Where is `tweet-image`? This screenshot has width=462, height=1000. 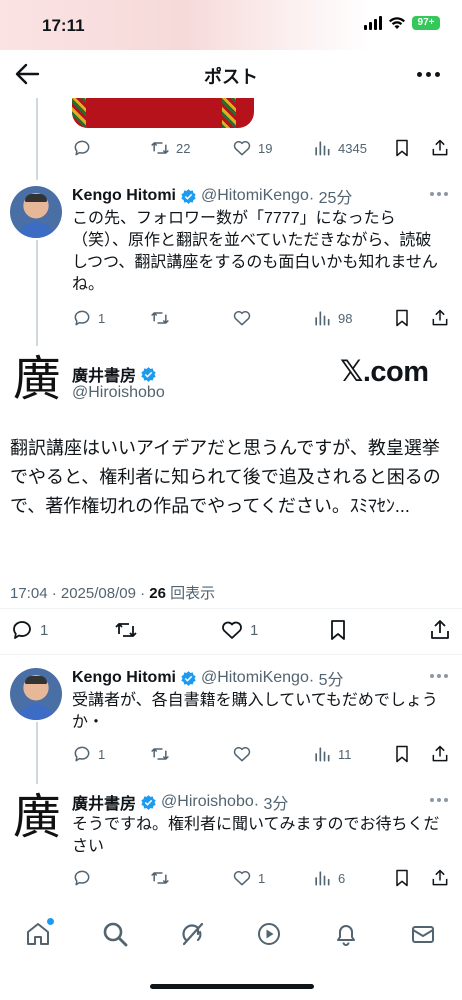 tweet-image is located at coordinates (163, 113).